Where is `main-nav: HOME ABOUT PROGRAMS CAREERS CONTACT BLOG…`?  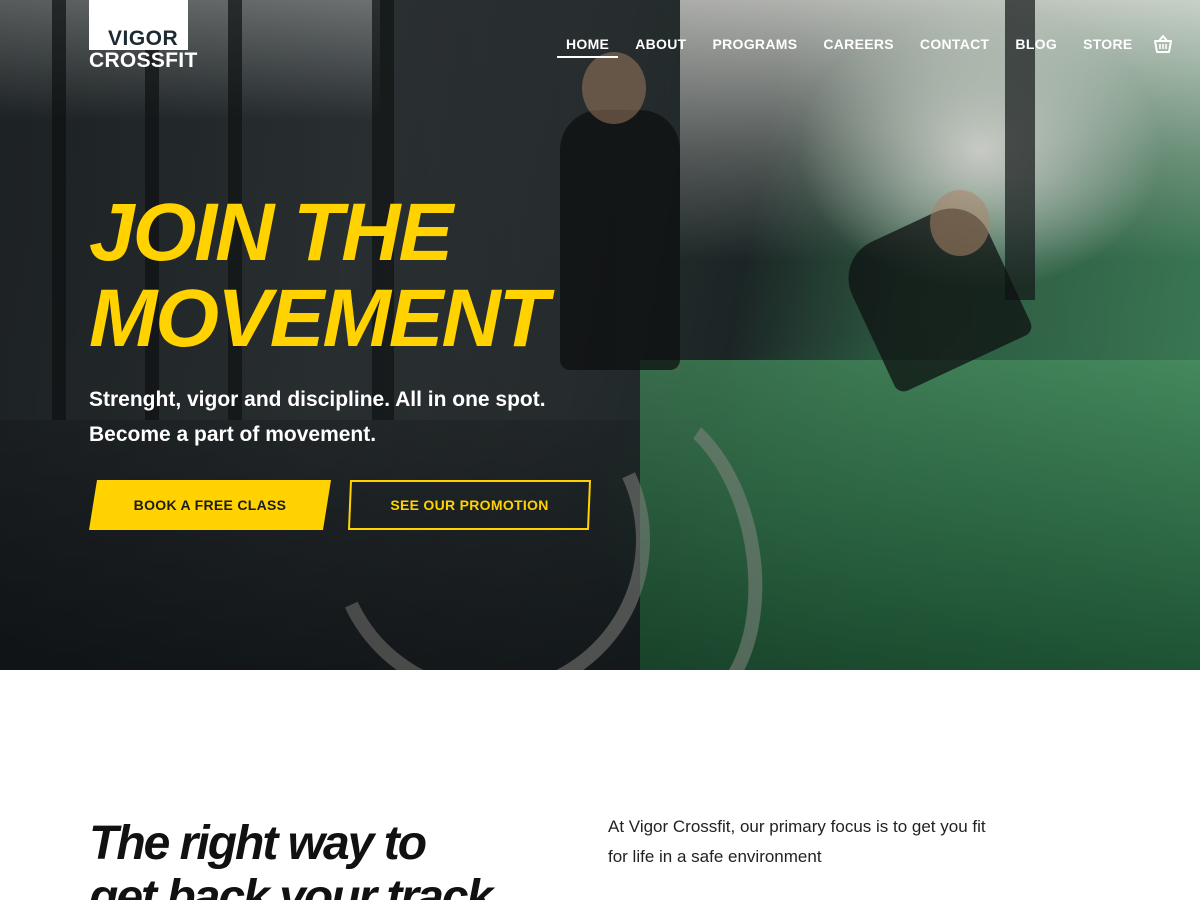
main-nav: HOME ABOUT PROGRAMS CAREERS CONTACT BLOG… is located at coordinates (865, 45).